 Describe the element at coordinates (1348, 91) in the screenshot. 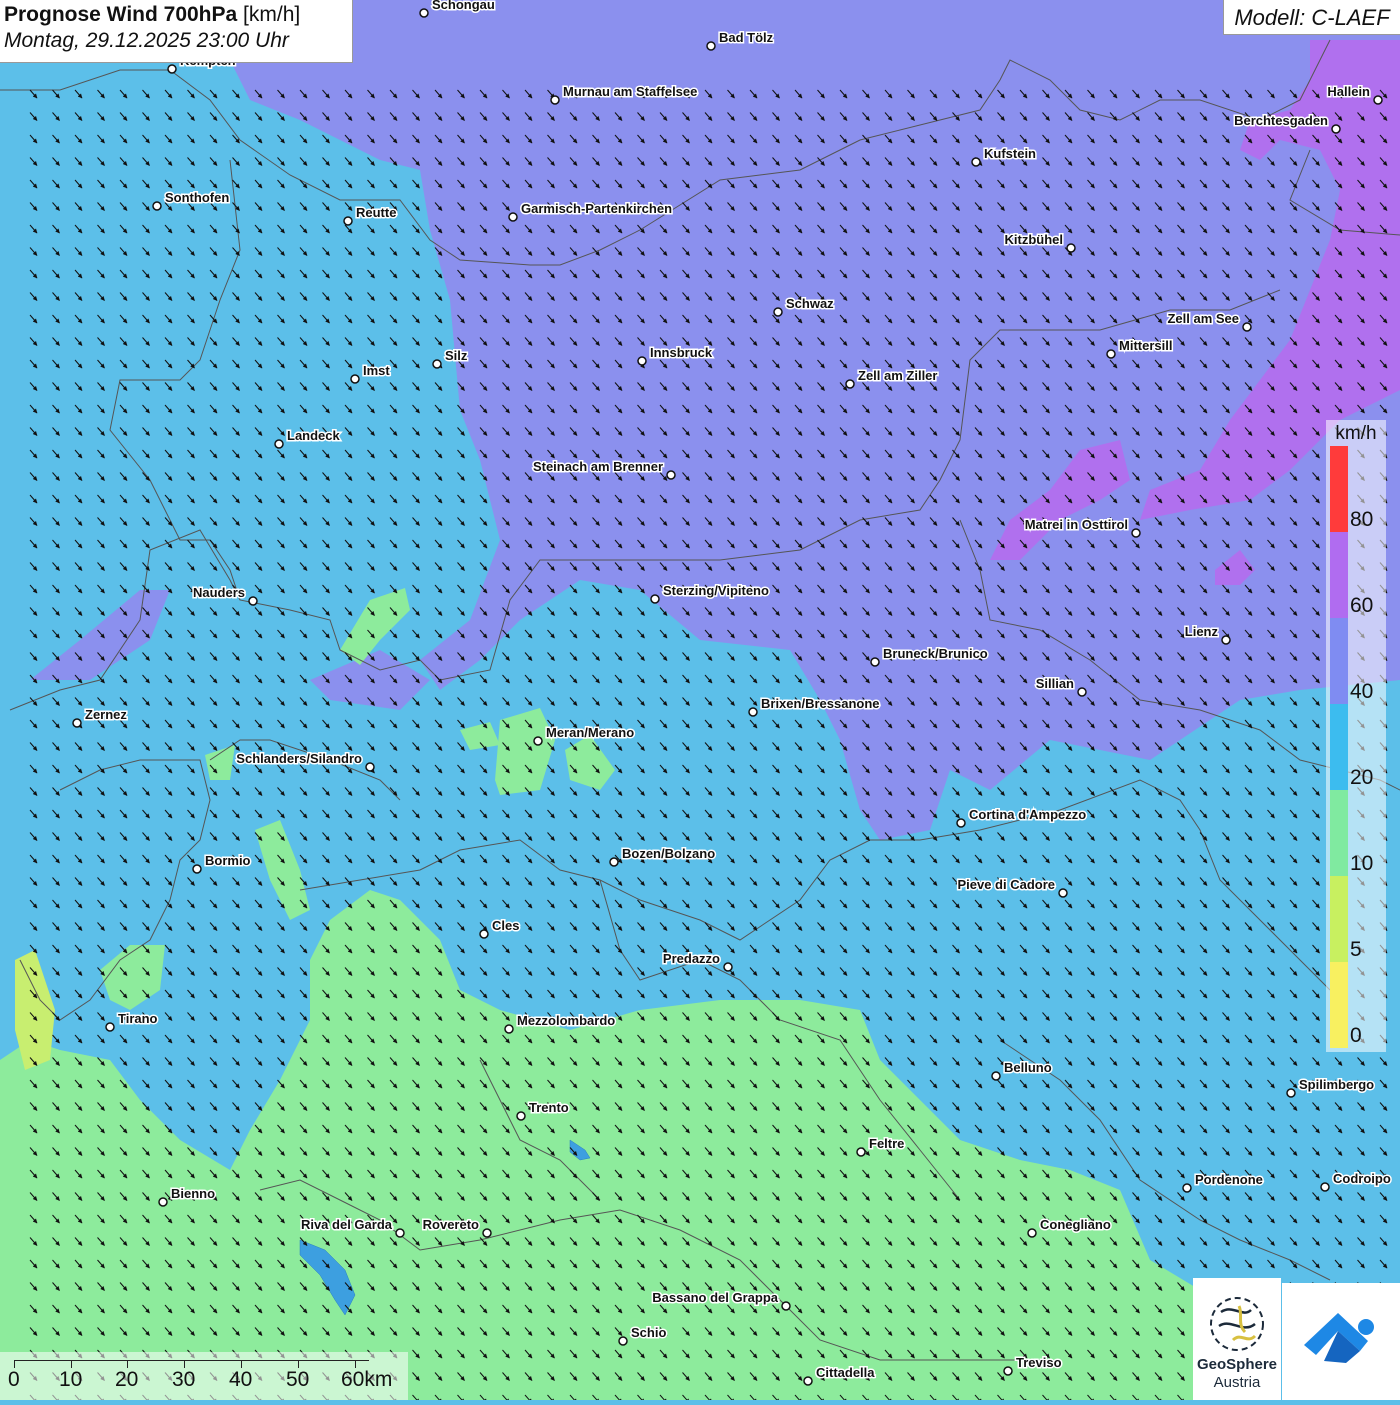

I see `city-label: Hallein` at that location.